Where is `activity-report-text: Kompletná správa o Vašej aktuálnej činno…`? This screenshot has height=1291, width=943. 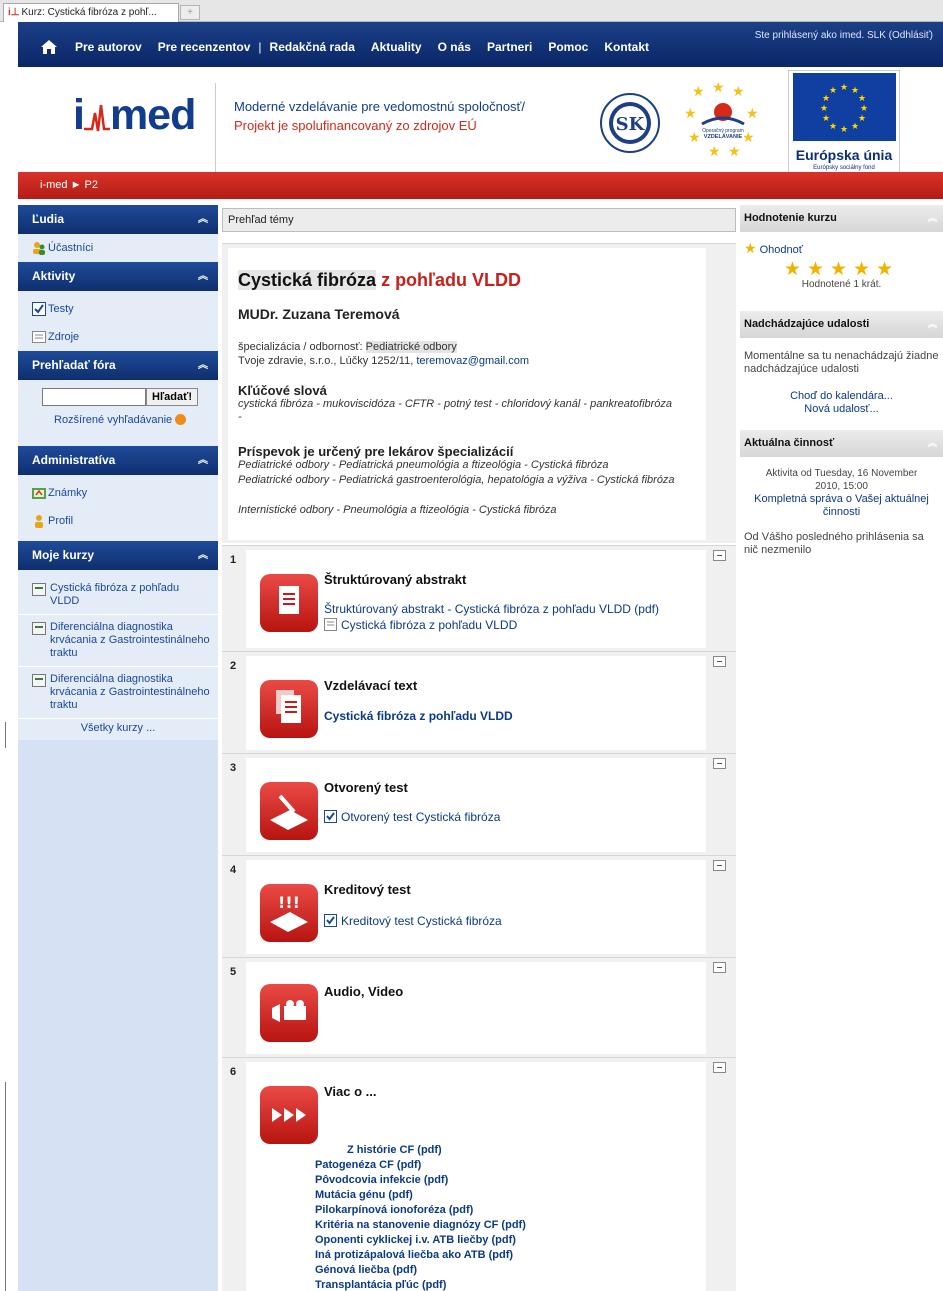
activity-report-text: Kompletná správa o Vašej aktuálnej činno… is located at coordinates (841, 505).